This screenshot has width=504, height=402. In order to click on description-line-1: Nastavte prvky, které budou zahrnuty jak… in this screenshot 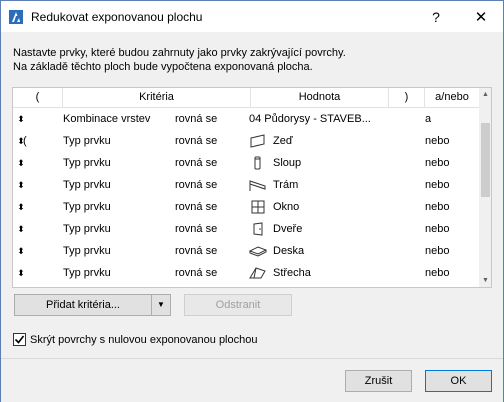, I will do `click(179, 53)`.